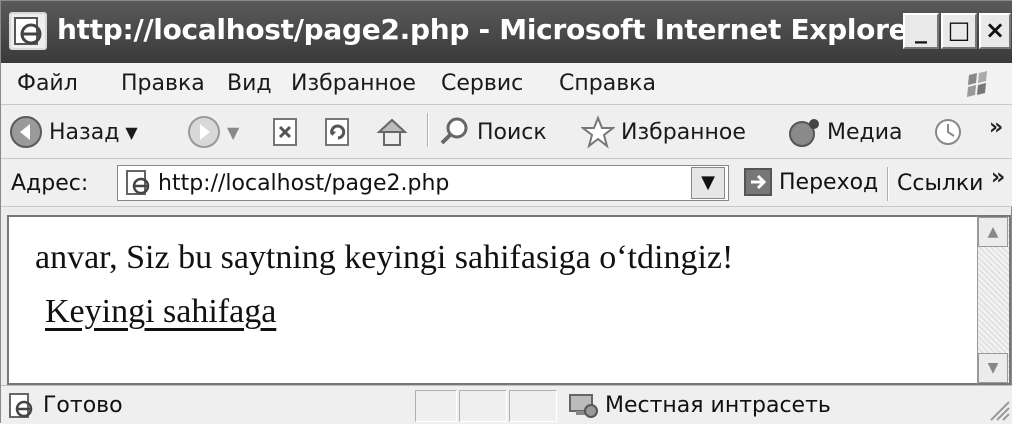 This screenshot has height=426, width=1012. I want to click on links-button: Ссылки, so click(940, 183).